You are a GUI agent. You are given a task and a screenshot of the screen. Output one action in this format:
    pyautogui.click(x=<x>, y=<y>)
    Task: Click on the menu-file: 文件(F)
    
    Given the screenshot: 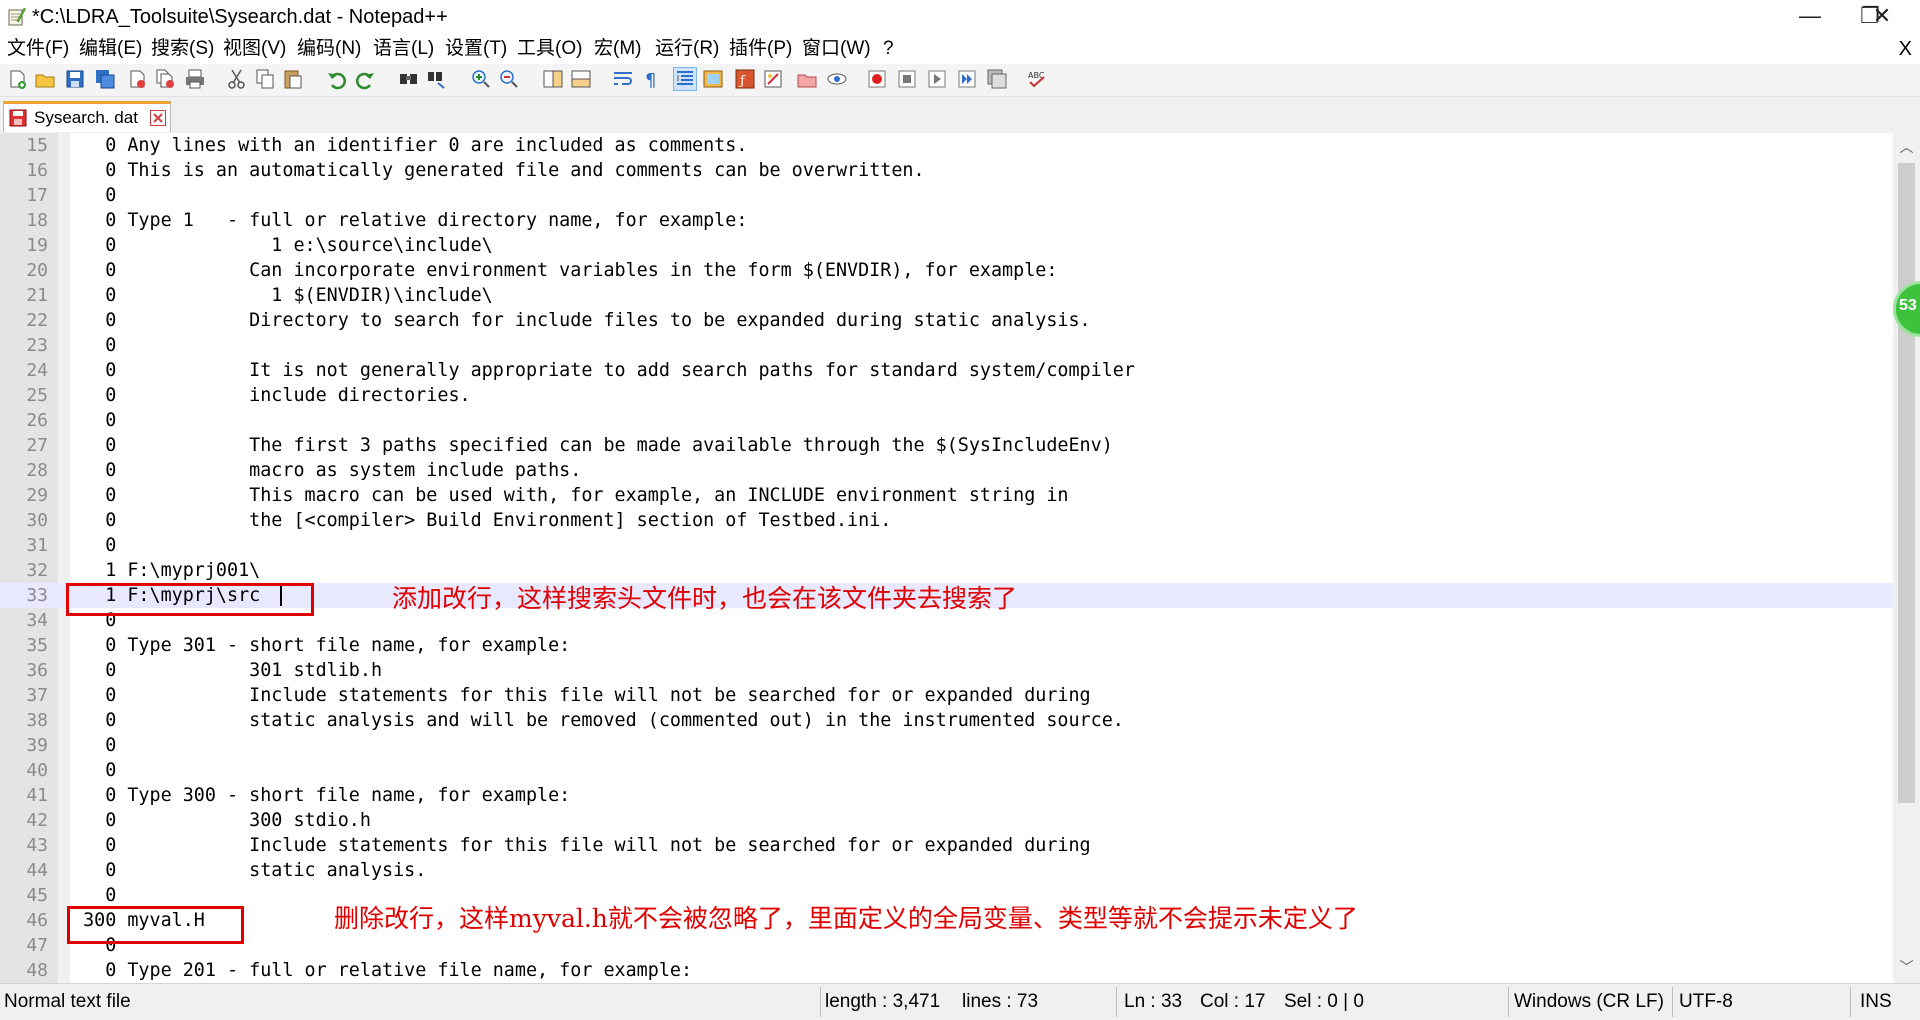 What is the action you would take?
    pyautogui.click(x=38, y=49)
    